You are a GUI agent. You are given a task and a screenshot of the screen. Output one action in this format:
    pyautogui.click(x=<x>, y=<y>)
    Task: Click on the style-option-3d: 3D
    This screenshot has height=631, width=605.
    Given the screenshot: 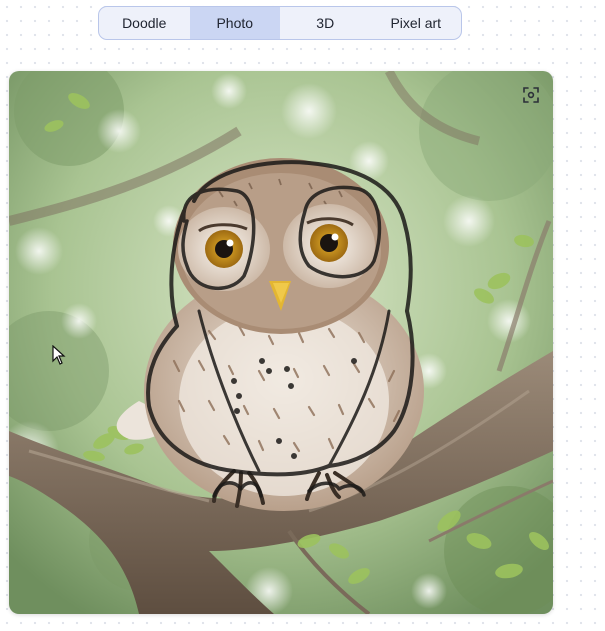 What is the action you would take?
    pyautogui.click(x=325, y=23)
    